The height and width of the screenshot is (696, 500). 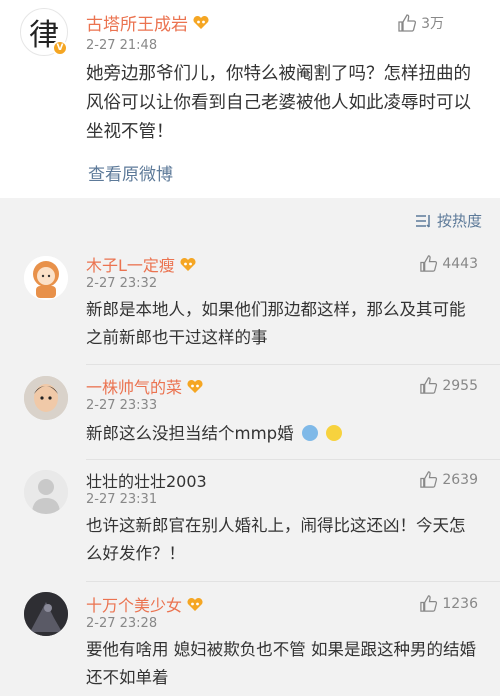 What do you see at coordinates (460, 479) in the screenshot?
I see `comment-like-count: 2639` at bounding box center [460, 479].